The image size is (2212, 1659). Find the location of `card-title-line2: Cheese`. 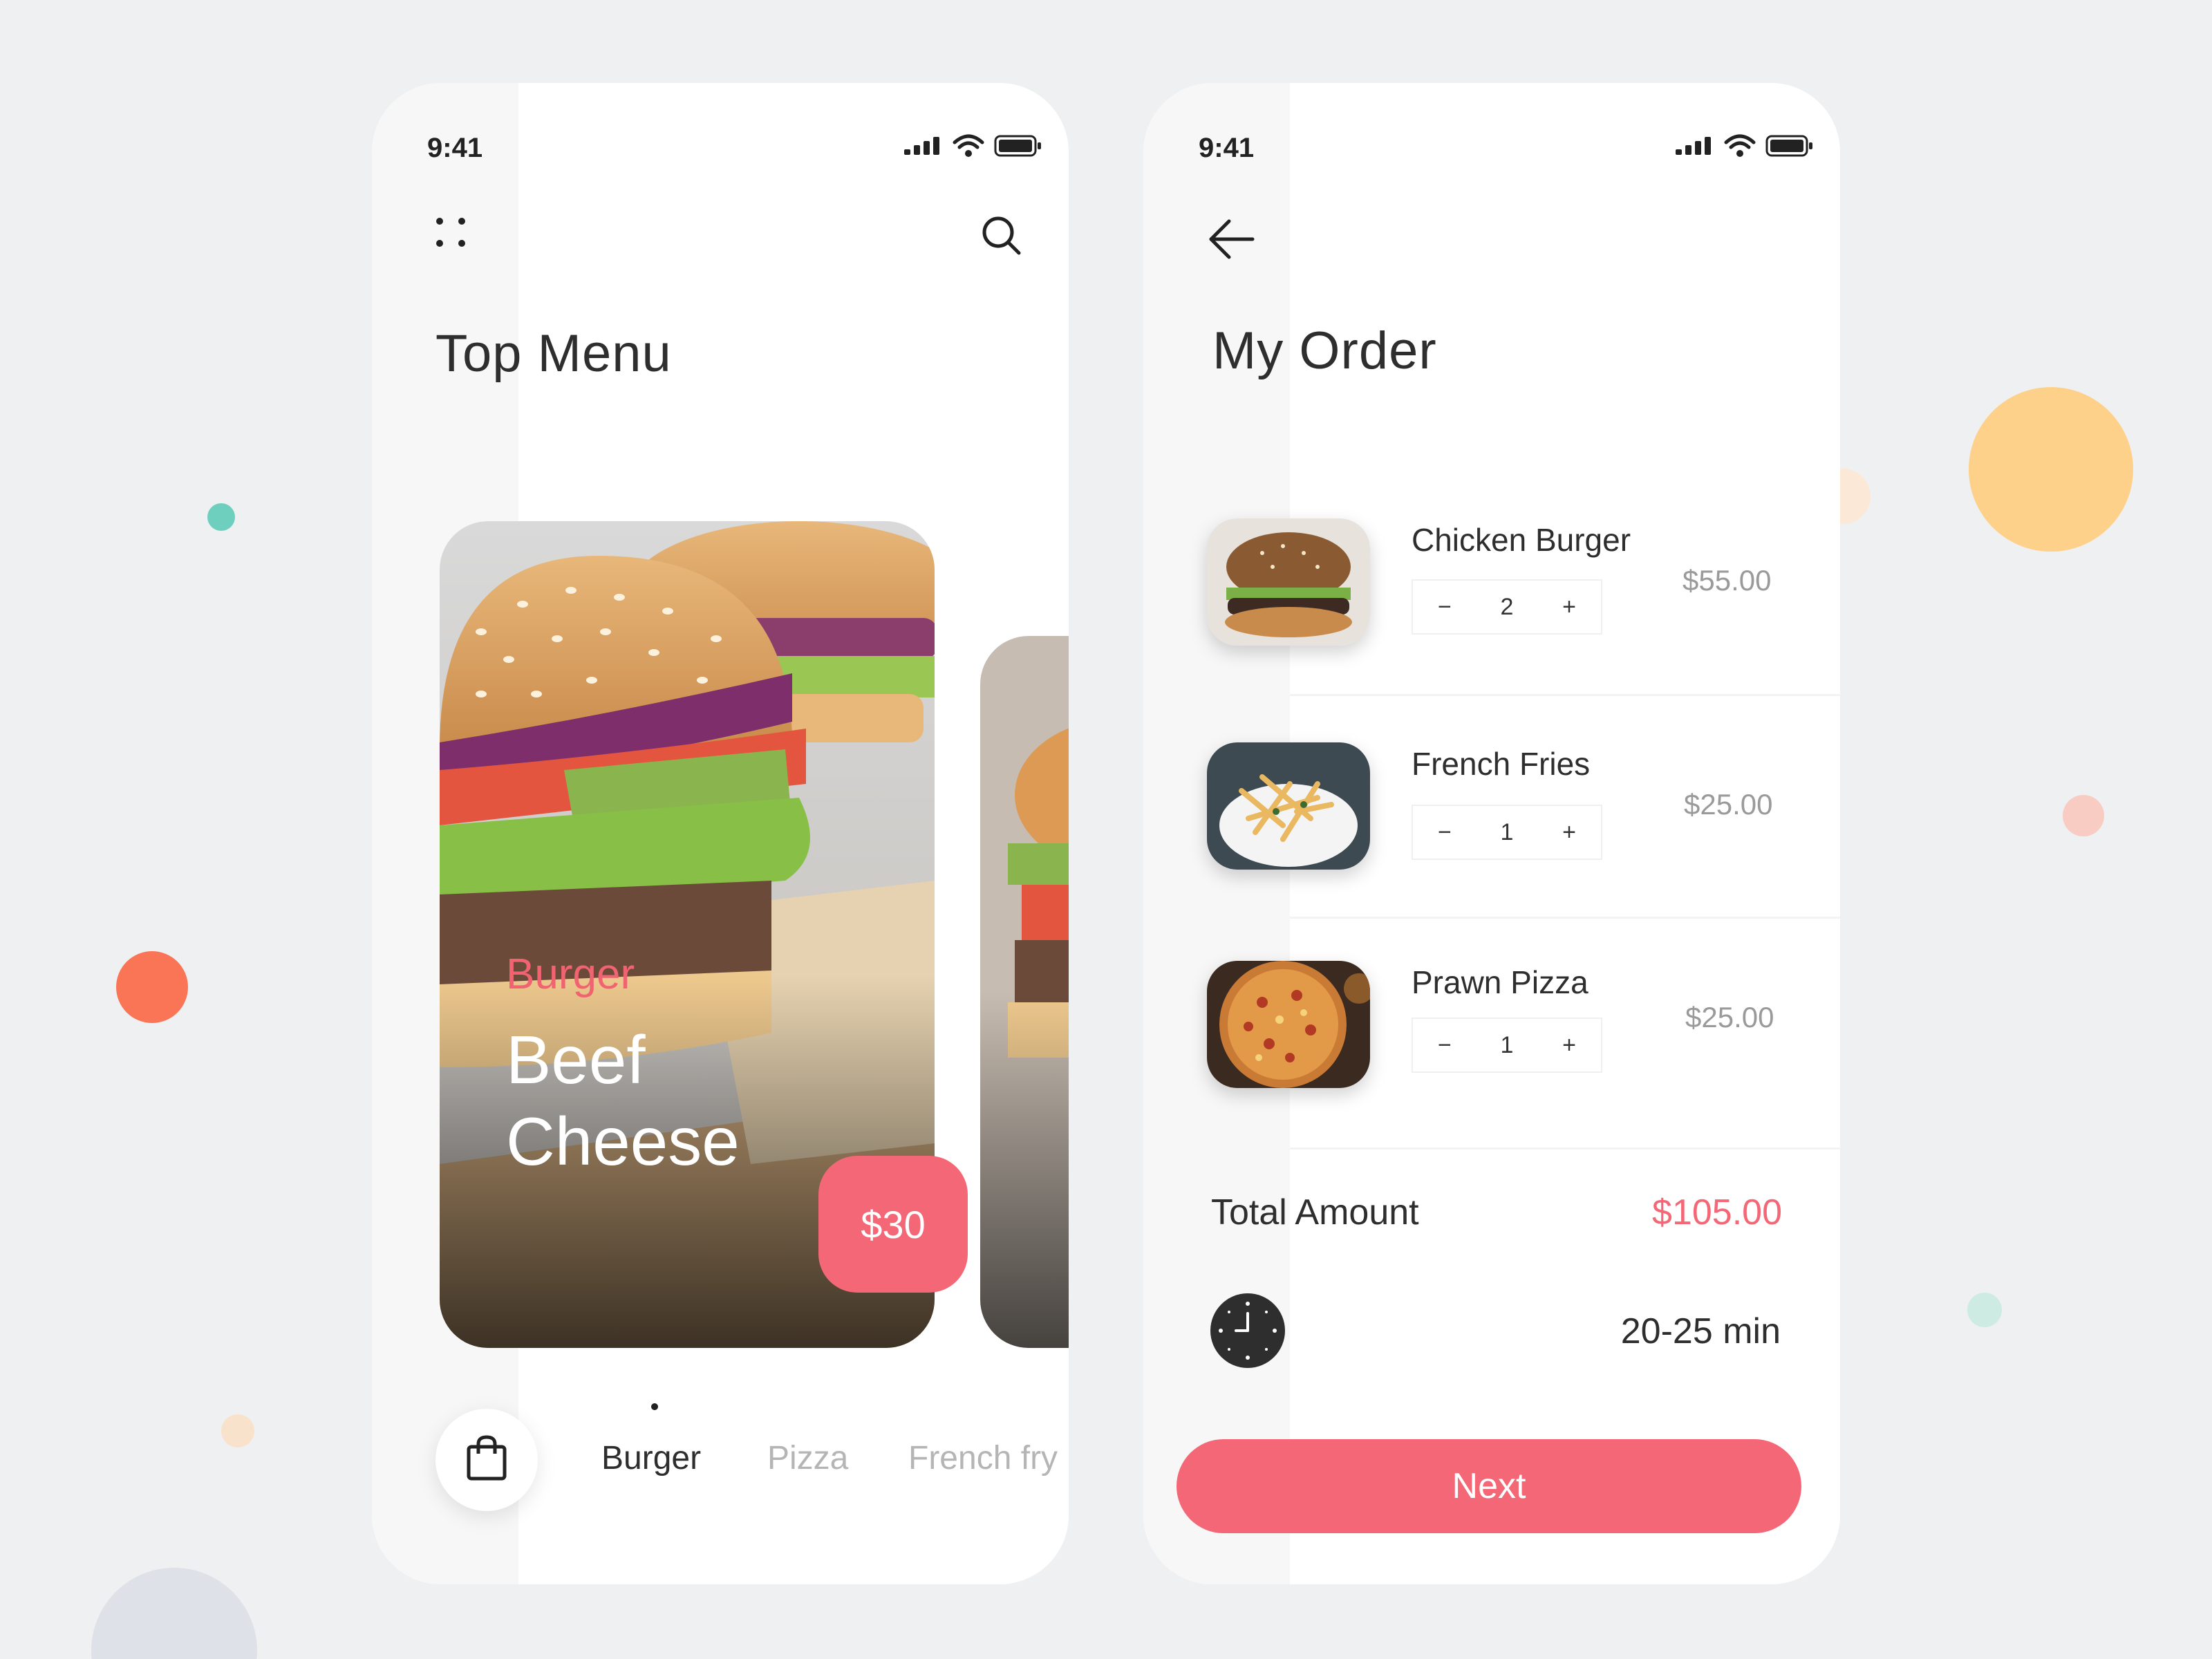

card-title-line2: Cheese is located at coordinates (623, 1141).